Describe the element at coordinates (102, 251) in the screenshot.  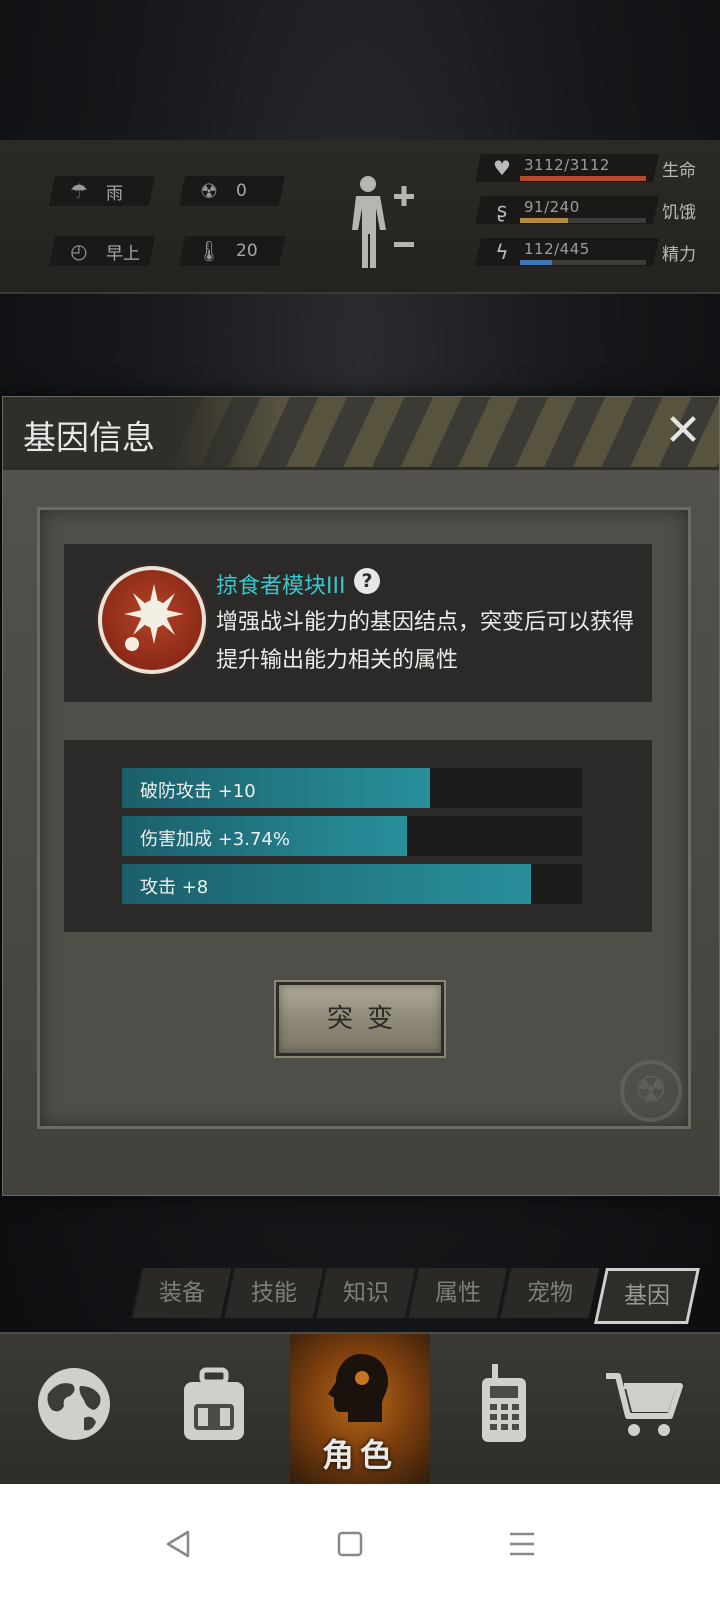
I see `time-chip: ◴ 早上` at that location.